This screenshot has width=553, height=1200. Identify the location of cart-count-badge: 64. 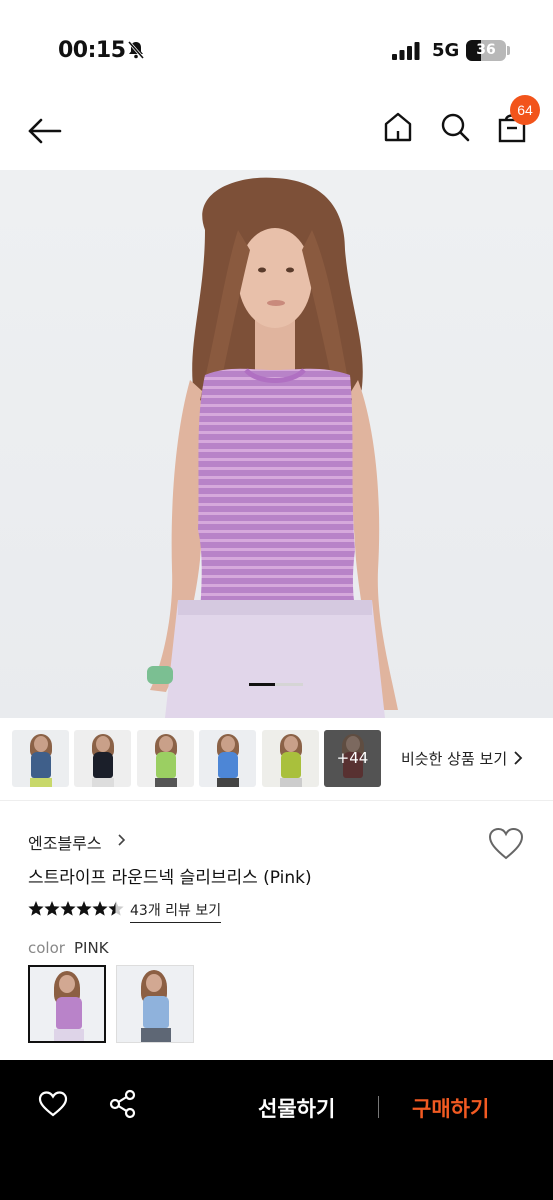
(525, 110).